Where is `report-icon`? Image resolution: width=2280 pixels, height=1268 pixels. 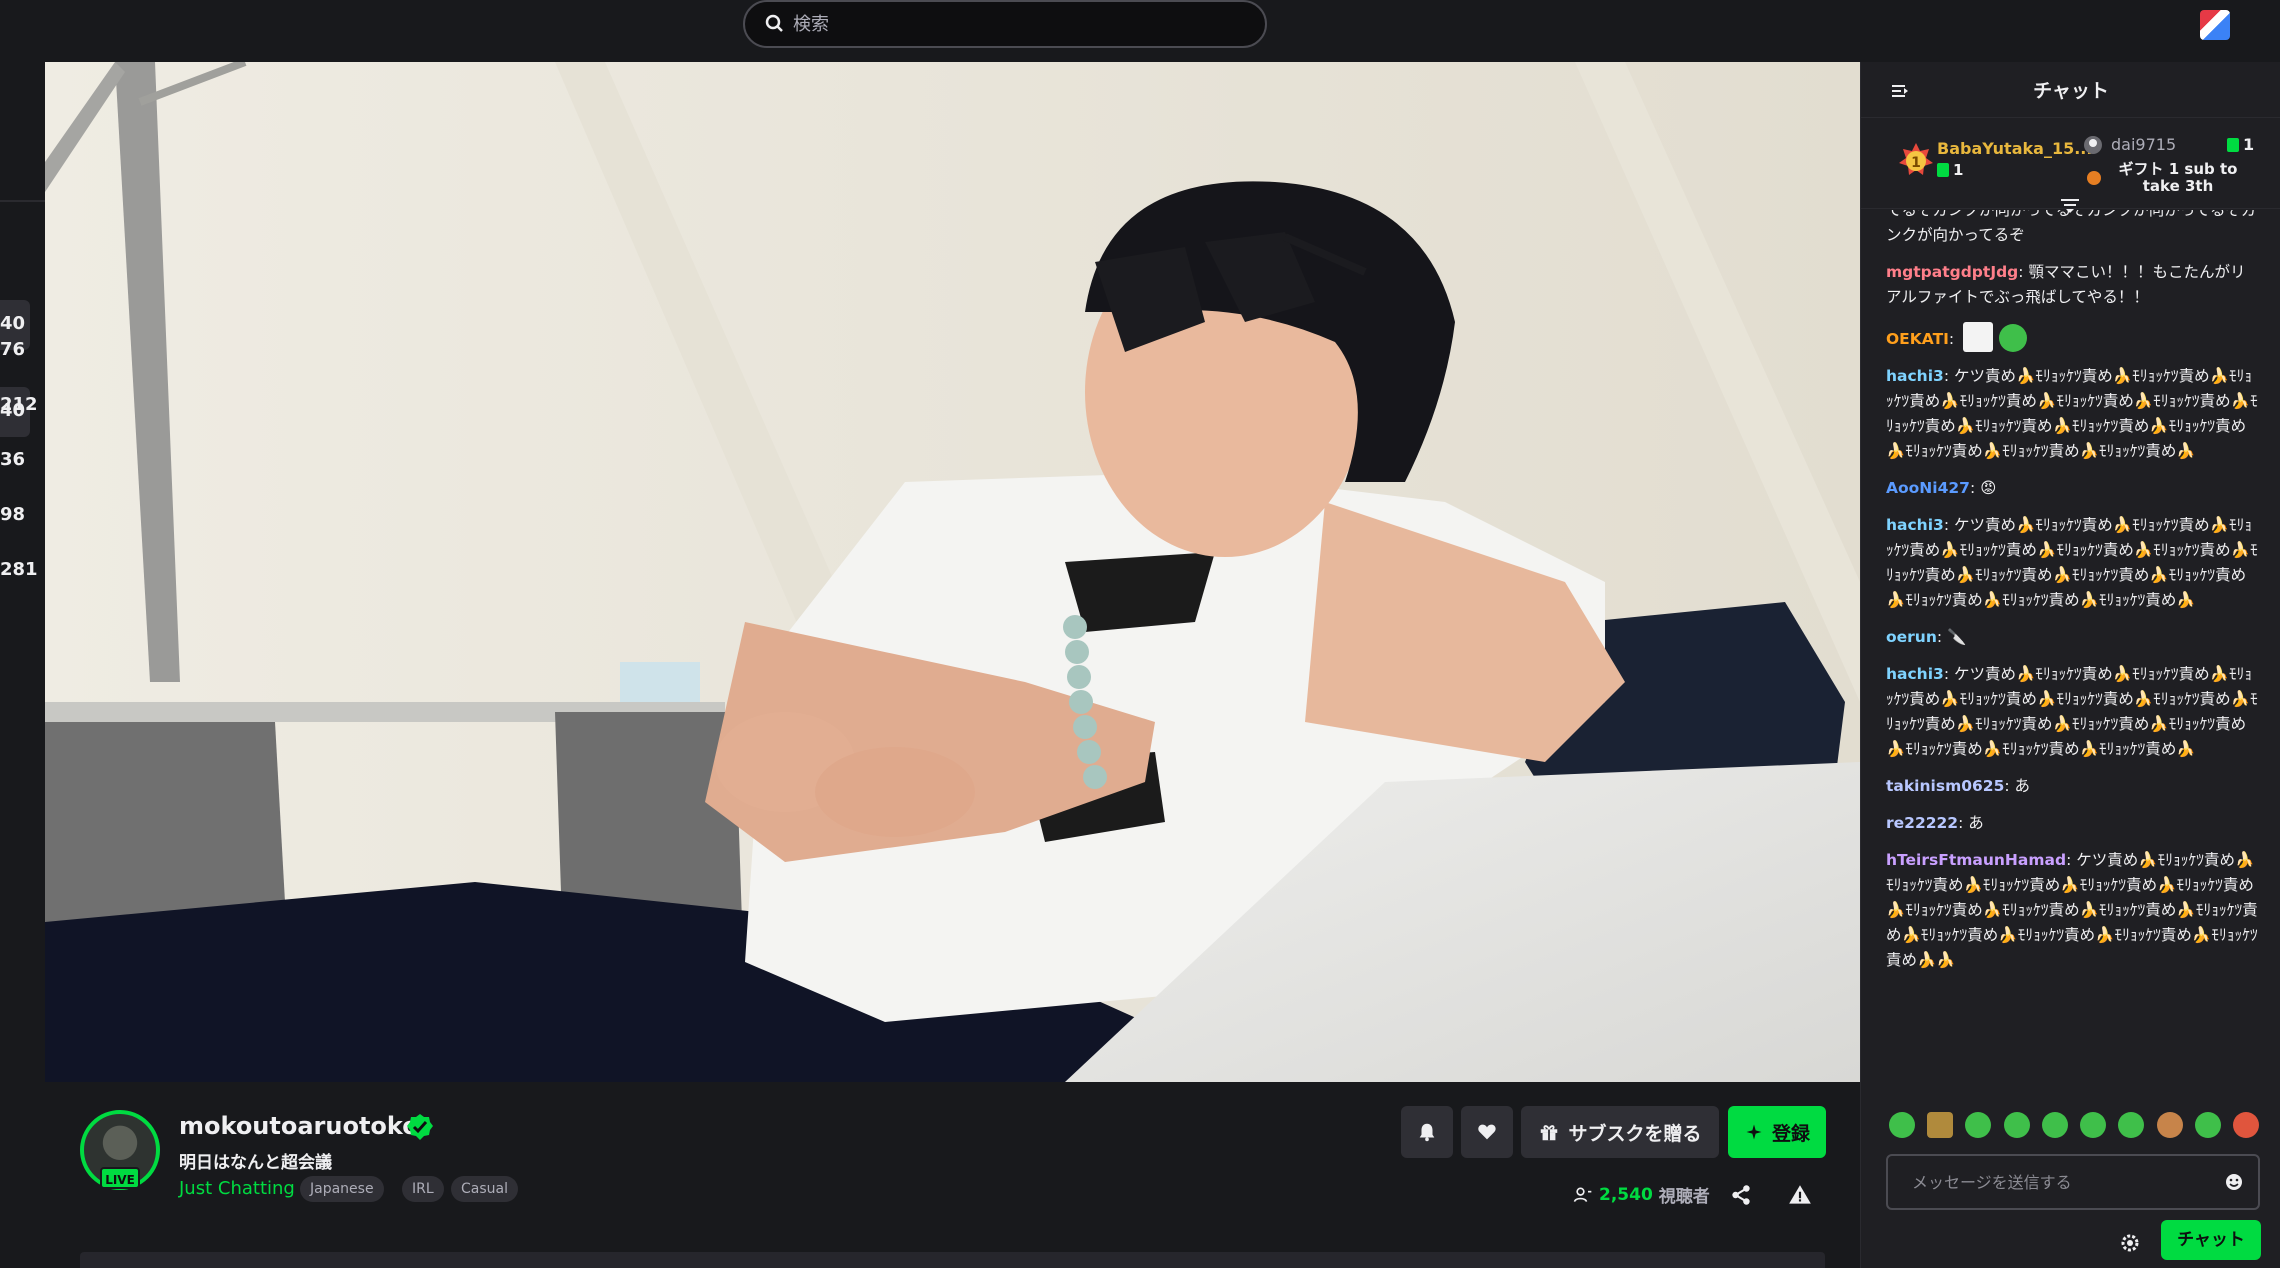 report-icon is located at coordinates (1800, 1195).